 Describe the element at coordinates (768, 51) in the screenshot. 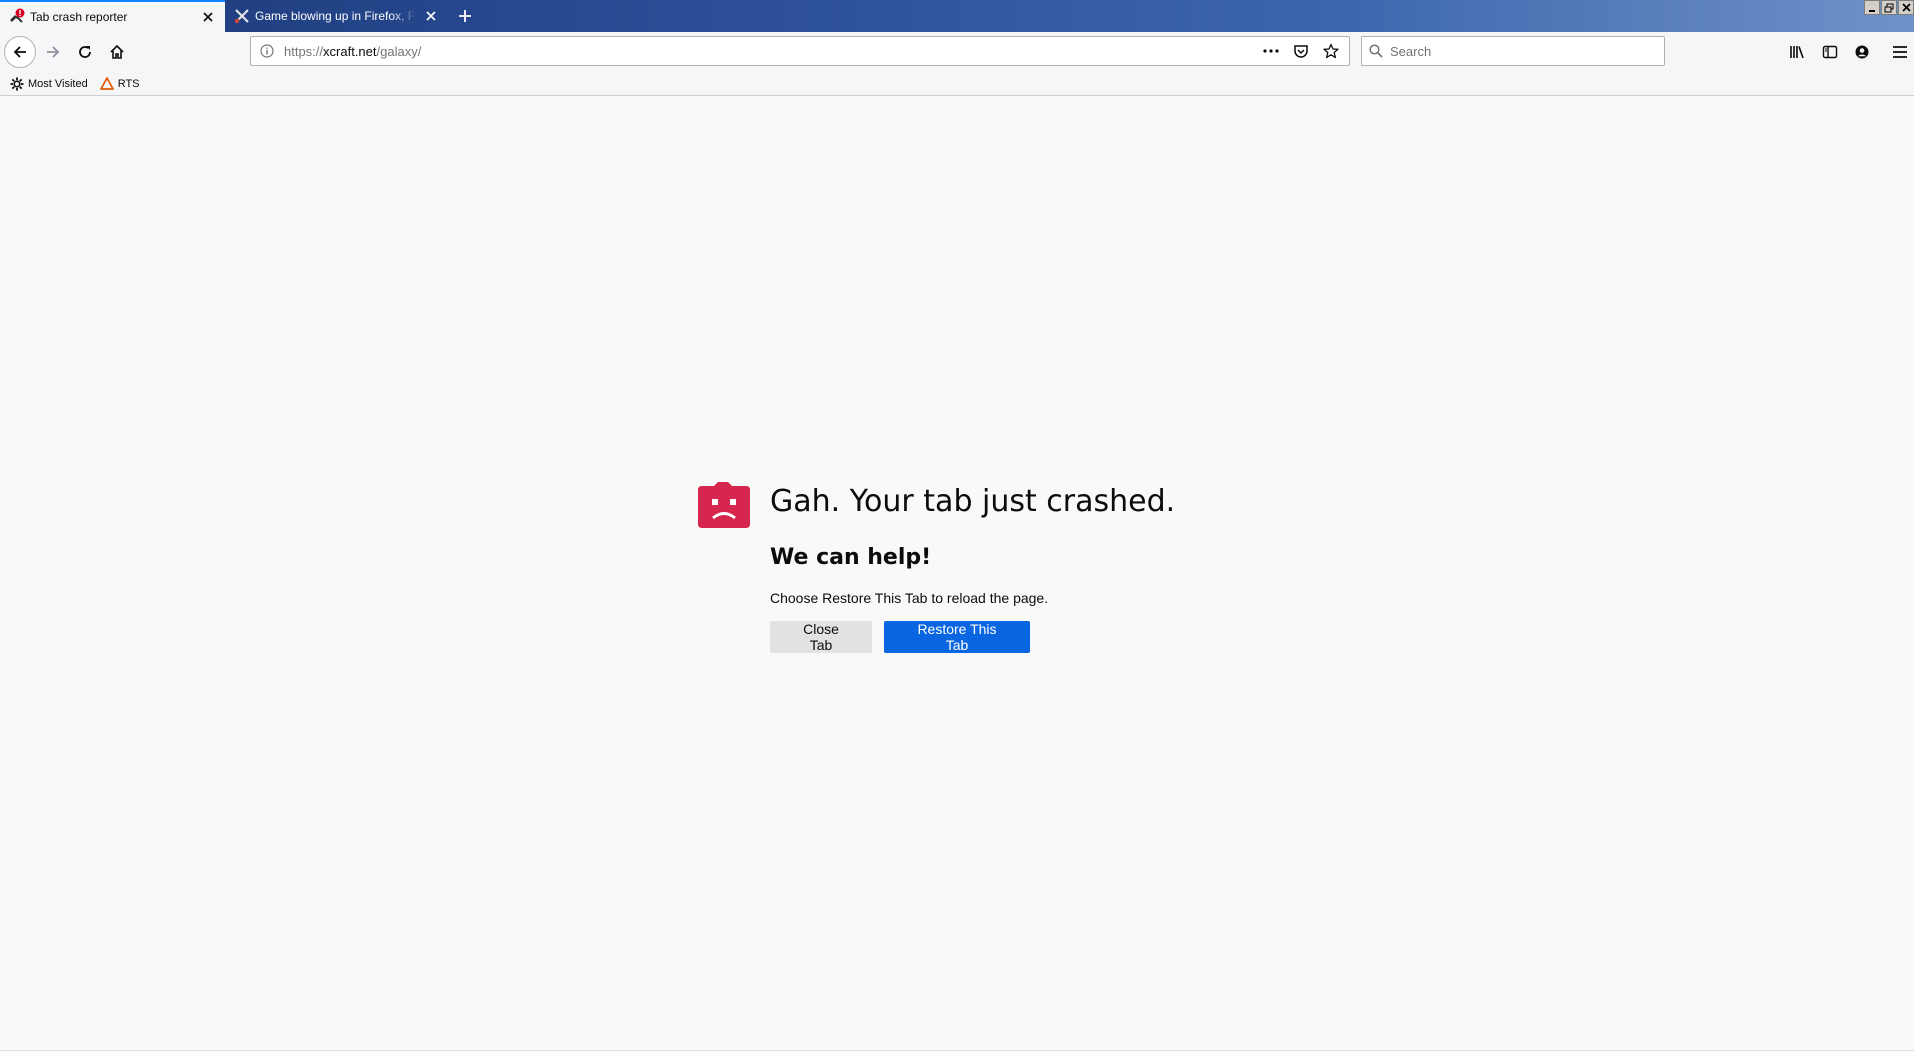

I see `url-text: https://xcraft.net/galaxy/` at that location.